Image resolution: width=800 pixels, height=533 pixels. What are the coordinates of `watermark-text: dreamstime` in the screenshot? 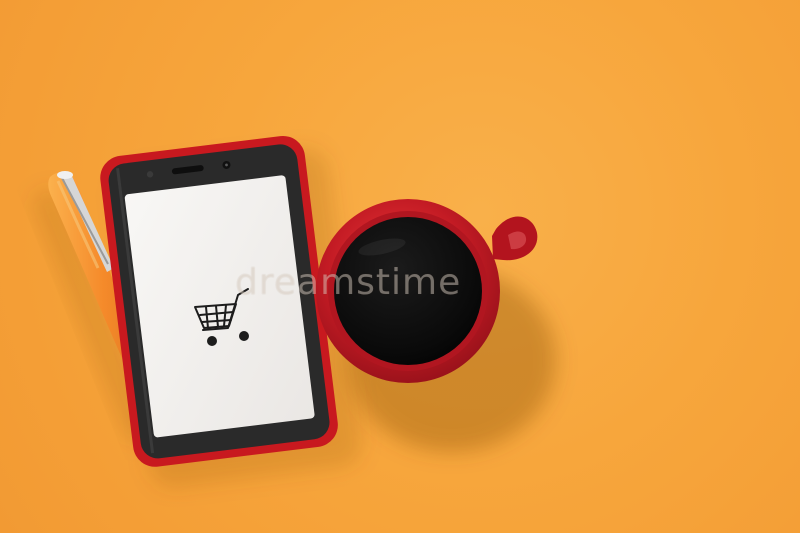 It's located at (348, 282).